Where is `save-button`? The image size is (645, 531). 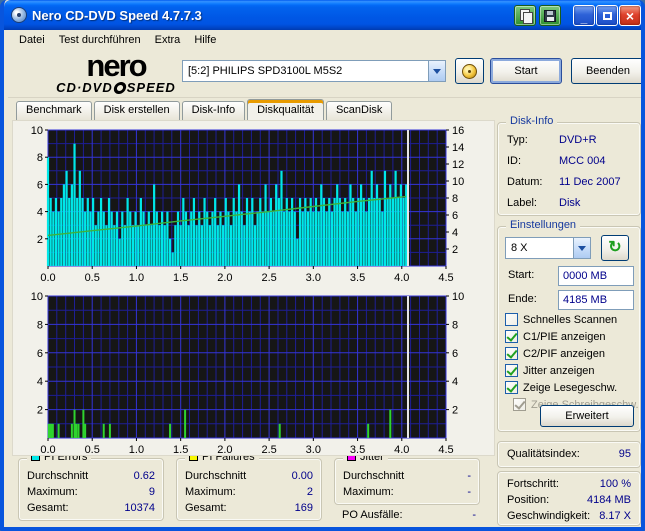
save-button is located at coordinates (550, 15).